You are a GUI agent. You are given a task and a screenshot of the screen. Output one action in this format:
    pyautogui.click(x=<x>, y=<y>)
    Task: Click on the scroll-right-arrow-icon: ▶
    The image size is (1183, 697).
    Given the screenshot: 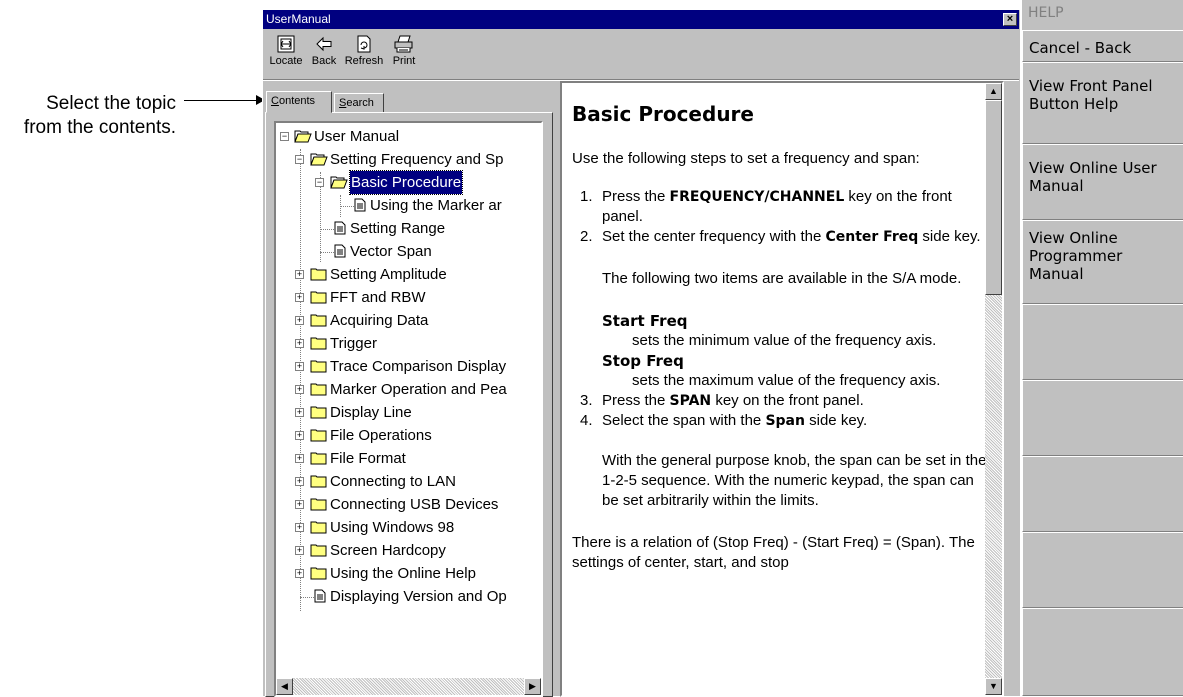 What is the action you would take?
    pyautogui.click(x=532, y=686)
    